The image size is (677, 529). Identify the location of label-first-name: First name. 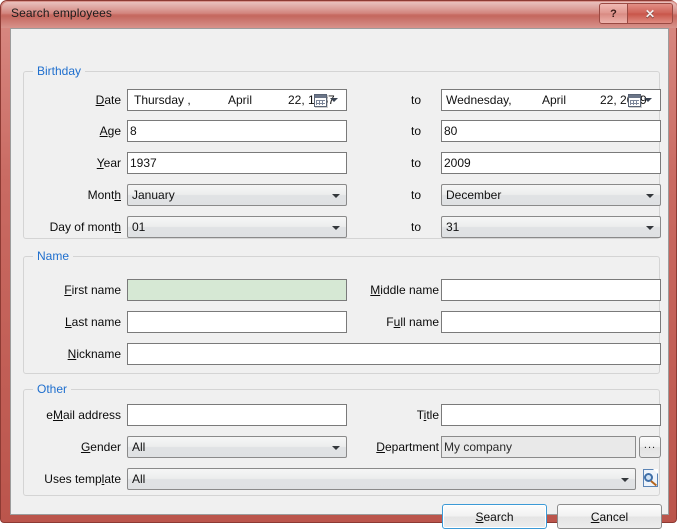
(92, 290).